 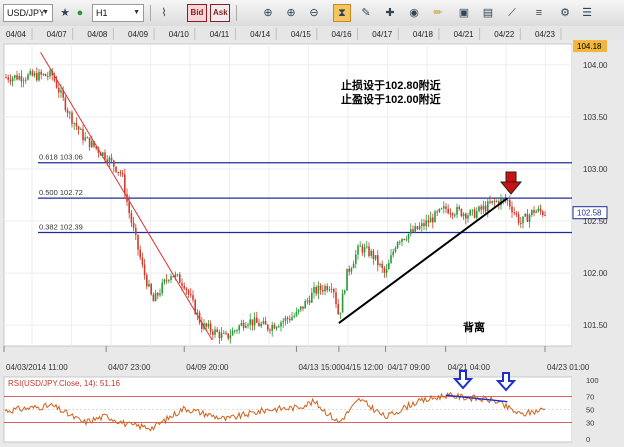 I want to click on bottom-date-label: 04/21 04:00, so click(x=469, y=367).